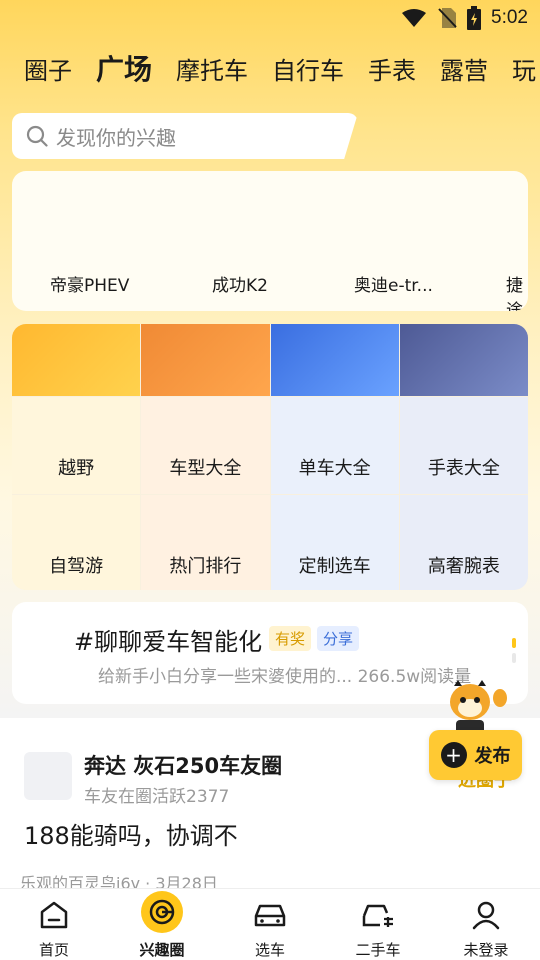  I want to click on prize-badge: 有奖, so click(290, 638).